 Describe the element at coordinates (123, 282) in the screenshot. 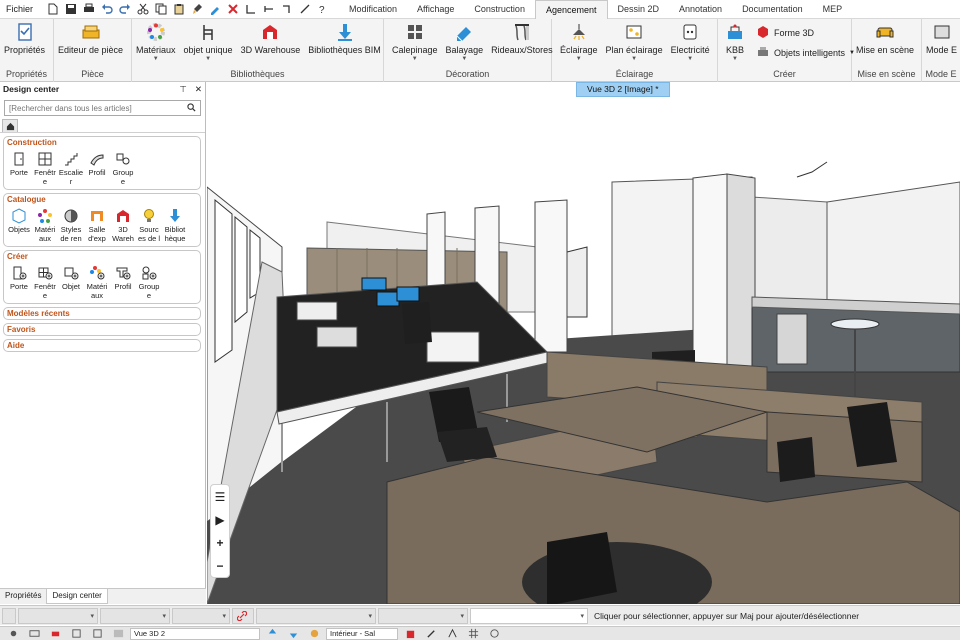

I see `create-profile: Profil` at that location.